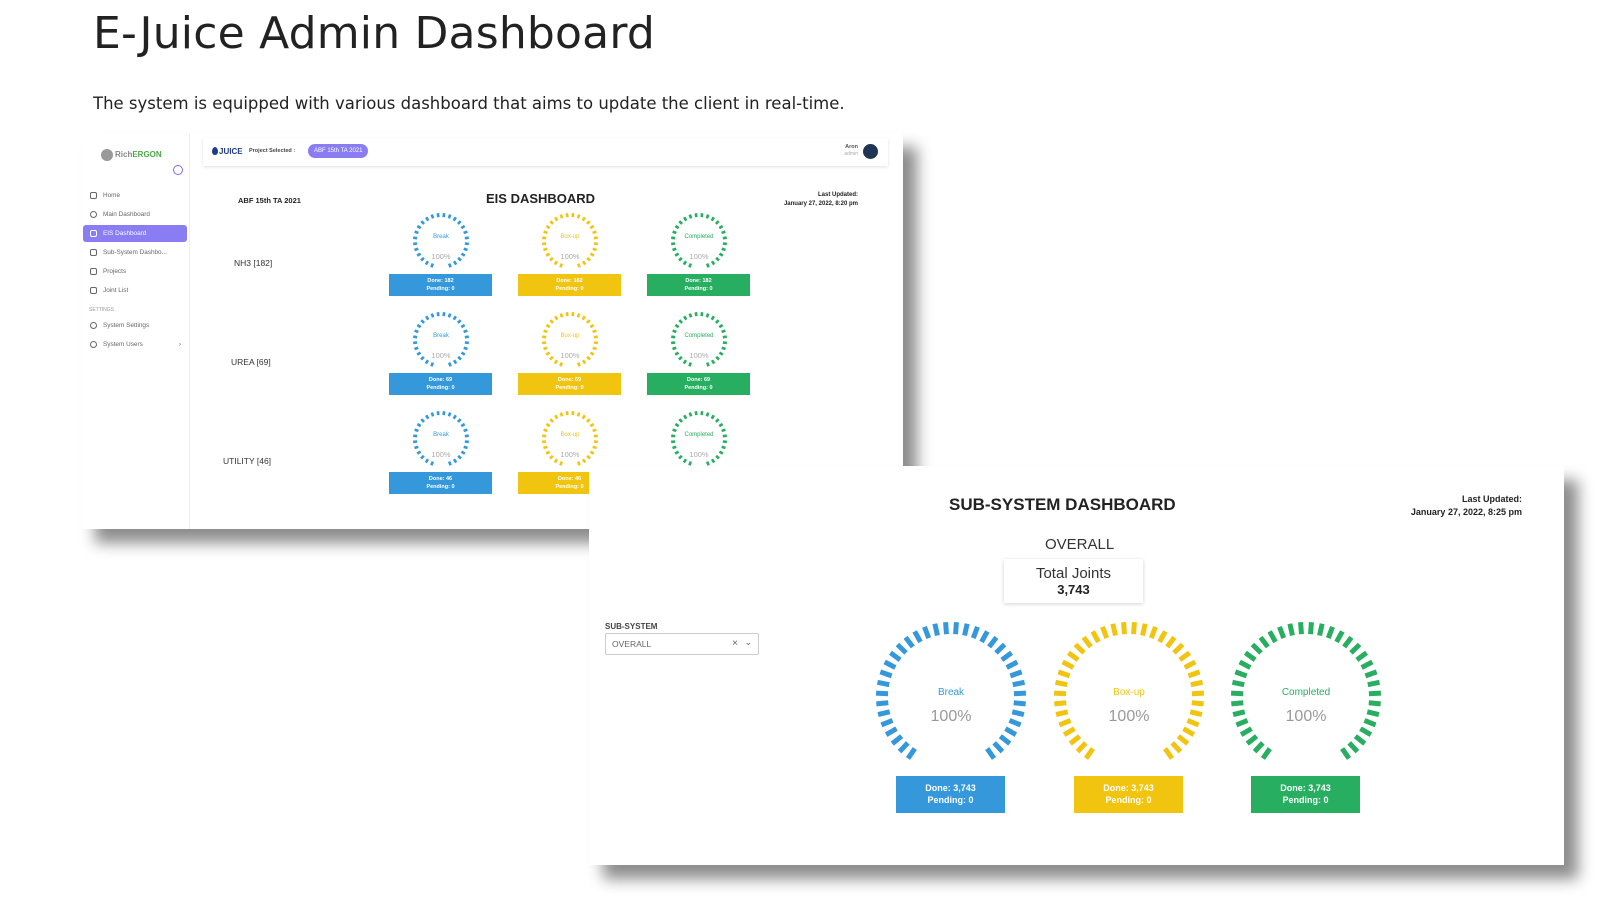  What do you see at coordinates (272, 151) in the screenshot?
I see `project-selected-label: Project Selected :` at bounding box center [272, 151].